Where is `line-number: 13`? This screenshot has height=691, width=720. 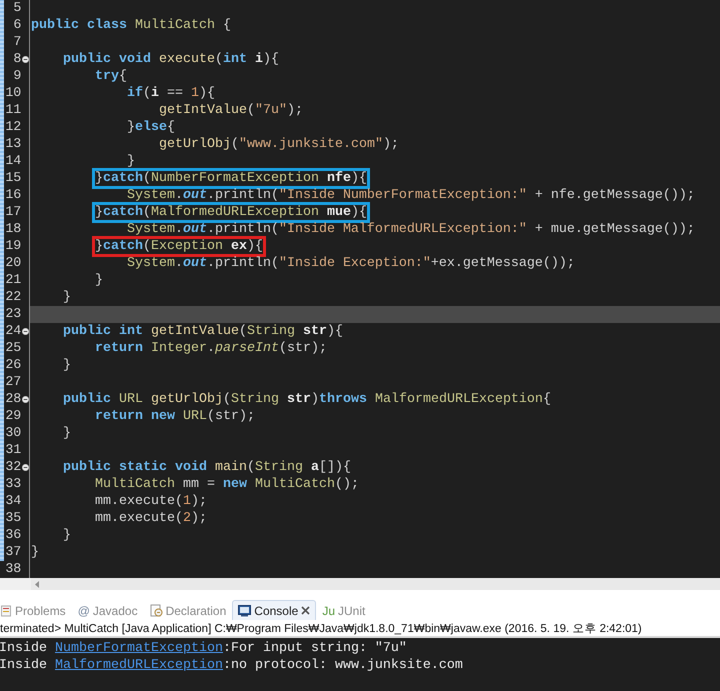 line-number: 13 is located at coordinates (13, 144).